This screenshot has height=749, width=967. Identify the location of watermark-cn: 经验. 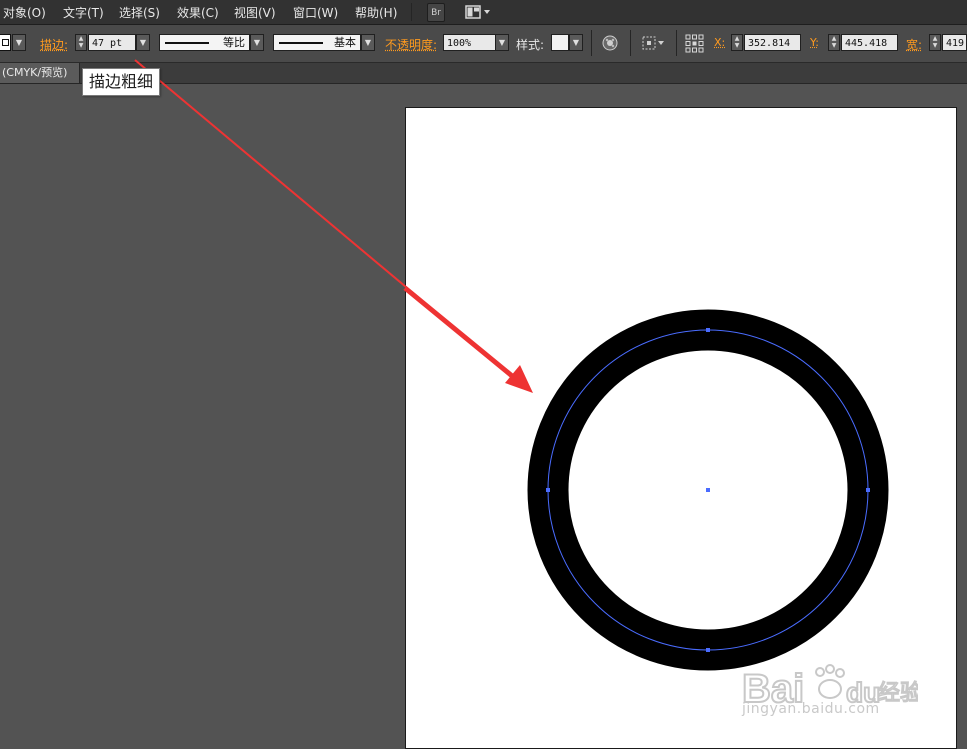
(898, 693).